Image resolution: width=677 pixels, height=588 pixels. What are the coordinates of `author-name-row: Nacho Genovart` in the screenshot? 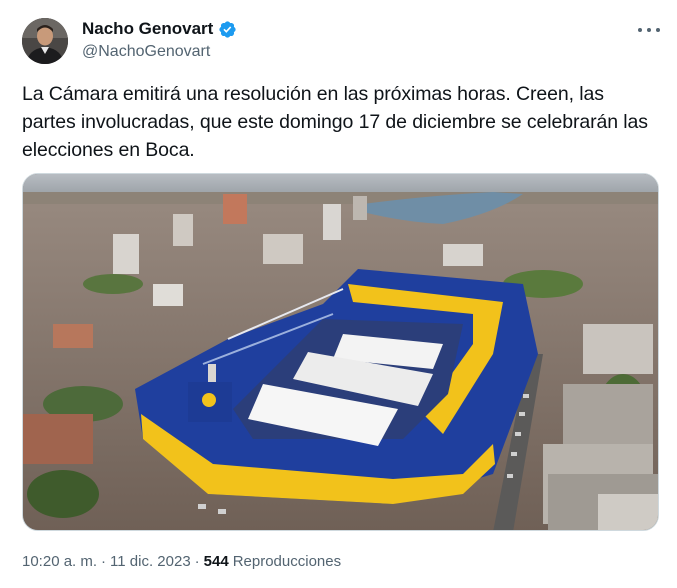 It's located at (159, 29).